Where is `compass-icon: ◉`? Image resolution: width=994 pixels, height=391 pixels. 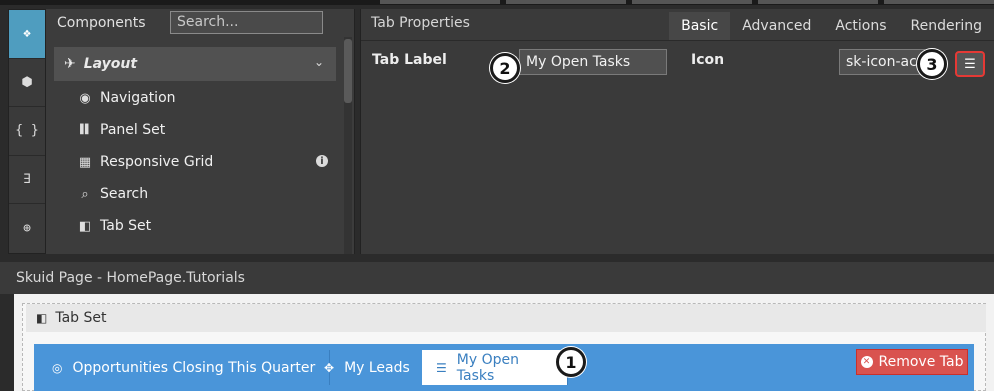 compass-icon: ◉ is located at coordinates (85, 98).